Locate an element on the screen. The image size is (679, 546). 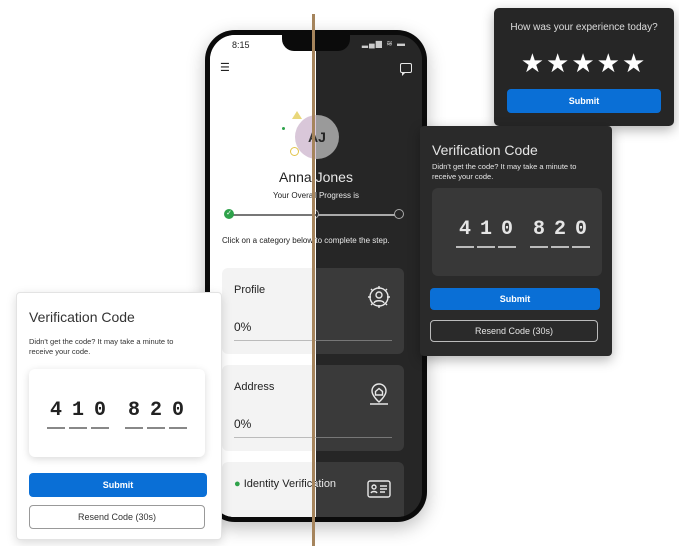
category-card-address: Address 0% is located at coordinates (269, 408).